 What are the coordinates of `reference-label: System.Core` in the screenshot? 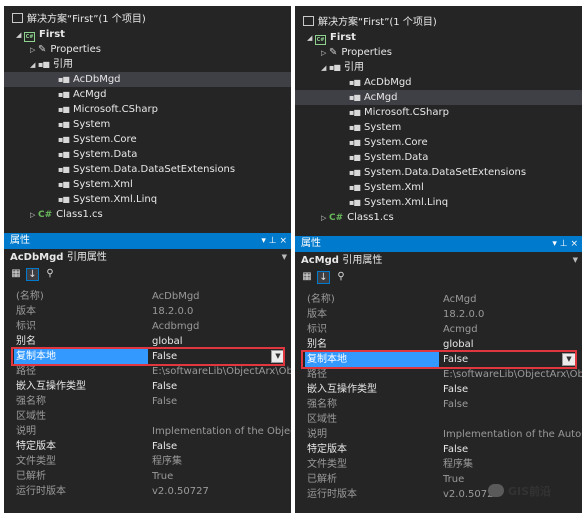 It's located at (395, 142).